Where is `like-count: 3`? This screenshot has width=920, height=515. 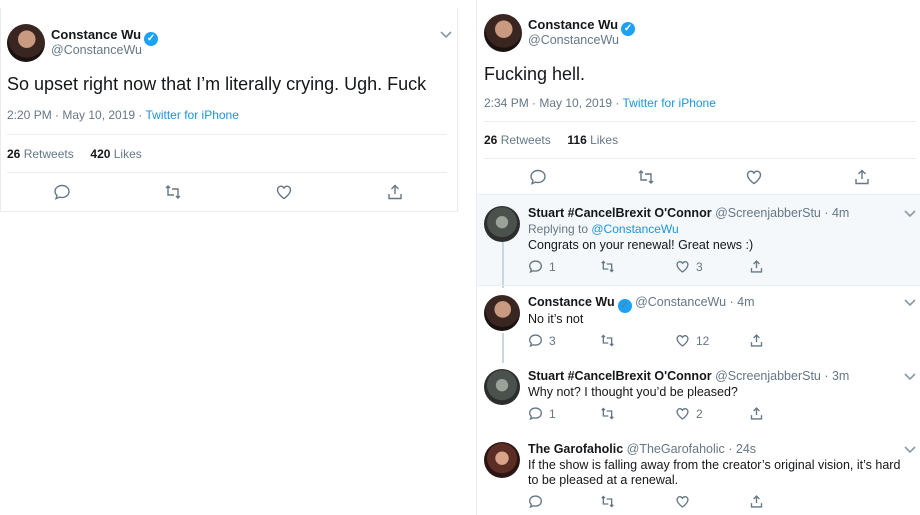 like-count: 3 is located at coordinates (699, 267).